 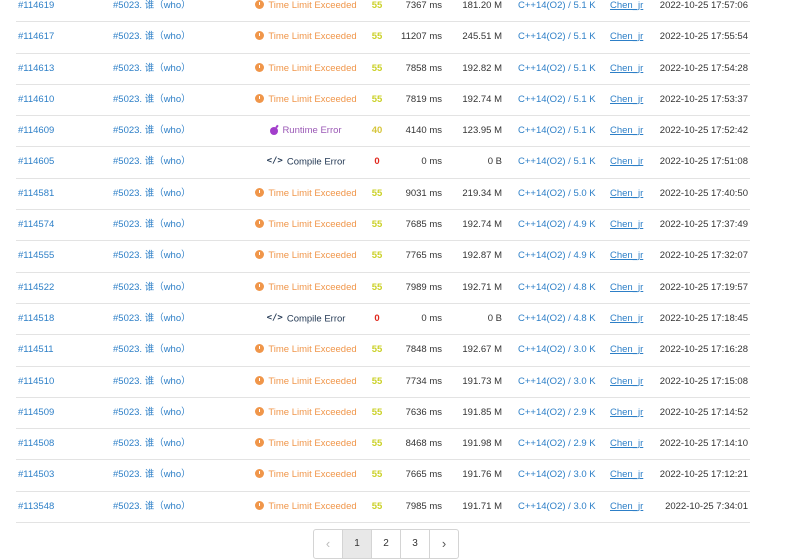 What do you see at coordinates (557, 194) in the screenshot?
I see `language-link: C++14(O2) / 5.0 K` at bounding box center [557, 194].